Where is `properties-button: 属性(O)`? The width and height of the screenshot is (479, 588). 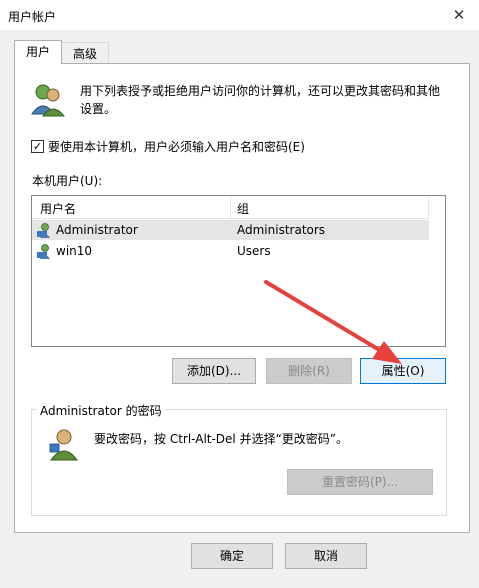
properties-button: 属性(O) is located at coordinates (403, 371).